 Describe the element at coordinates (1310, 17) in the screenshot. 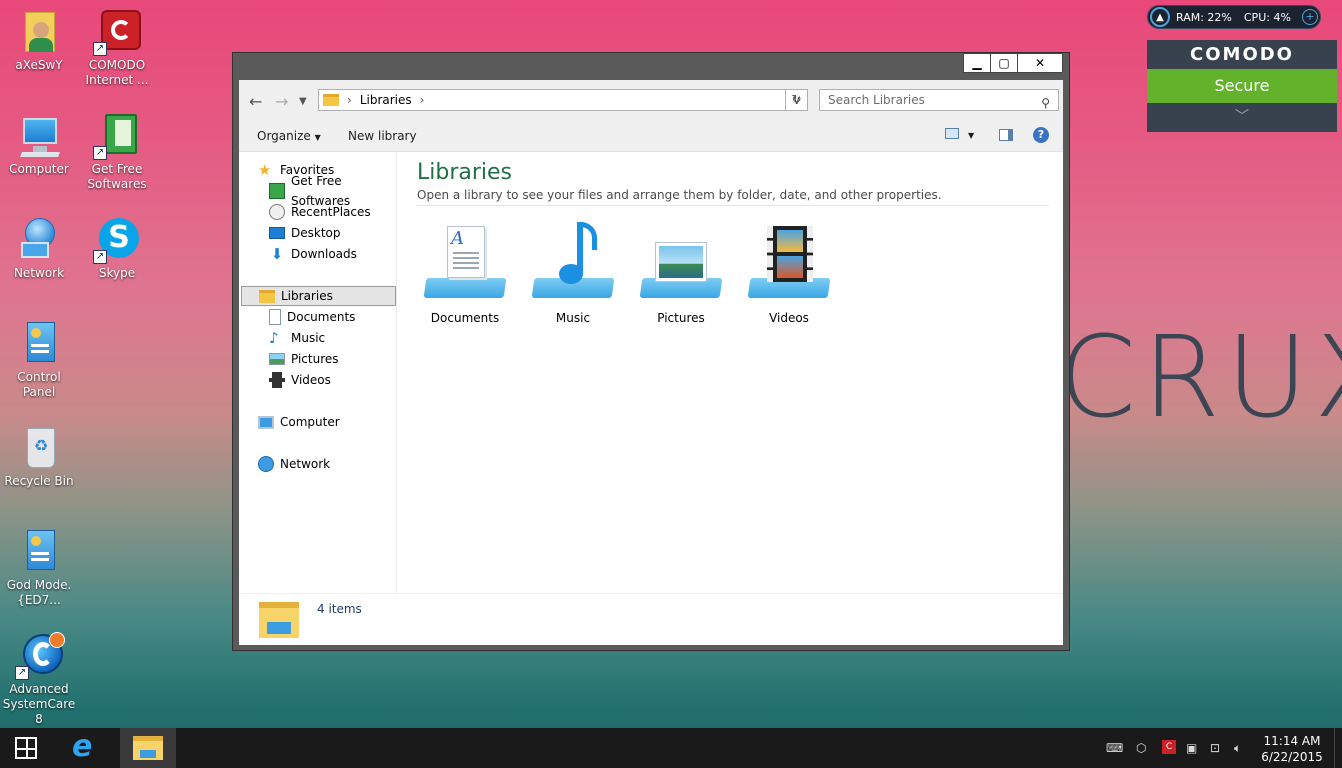

I see `expand-plus-icon: +` at that location.